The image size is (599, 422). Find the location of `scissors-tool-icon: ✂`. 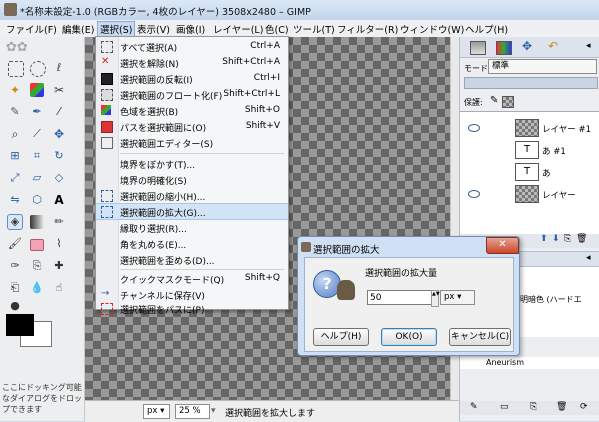

scissors-tool-icon: ✂ is located at coordinates (59, 90).